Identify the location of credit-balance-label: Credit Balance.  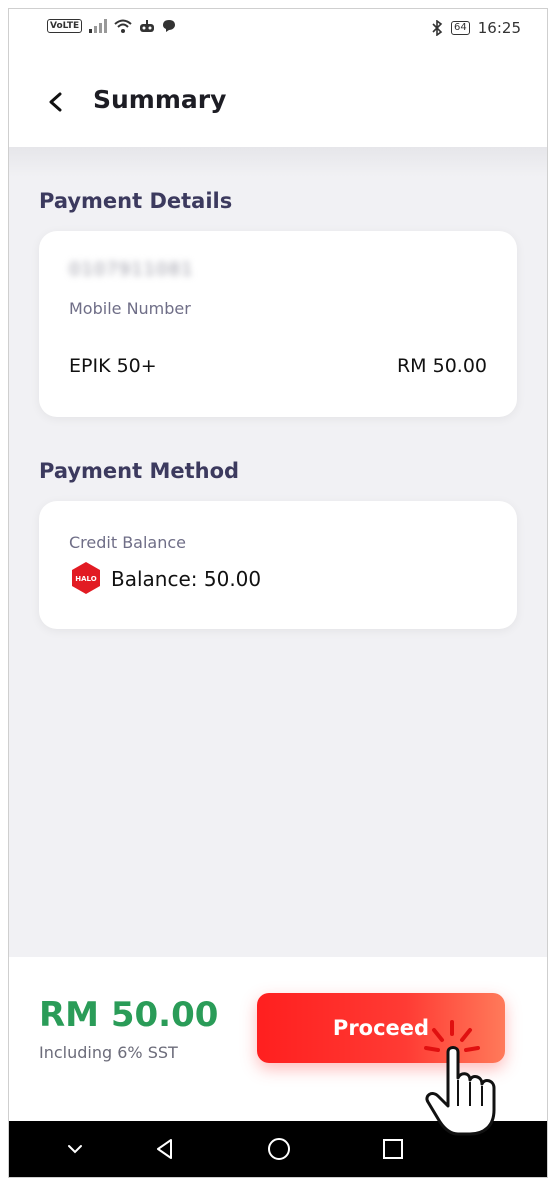
(128, 542).